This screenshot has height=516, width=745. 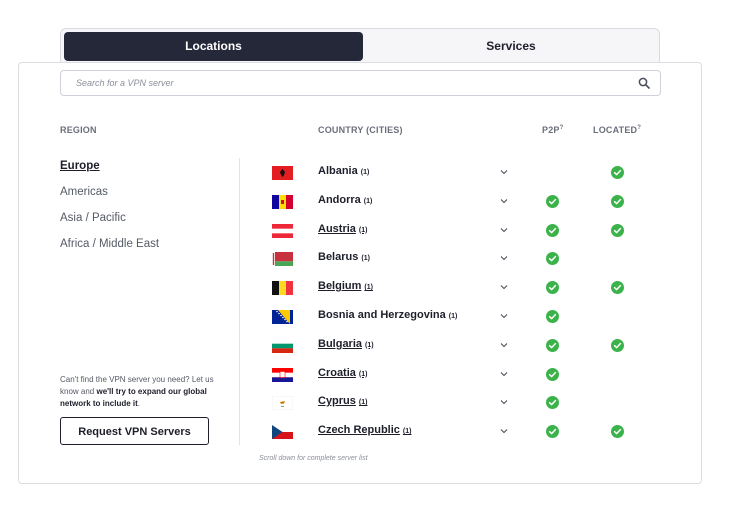 I want to click on p2p-header: P2P?, so click(x=553, y=130).